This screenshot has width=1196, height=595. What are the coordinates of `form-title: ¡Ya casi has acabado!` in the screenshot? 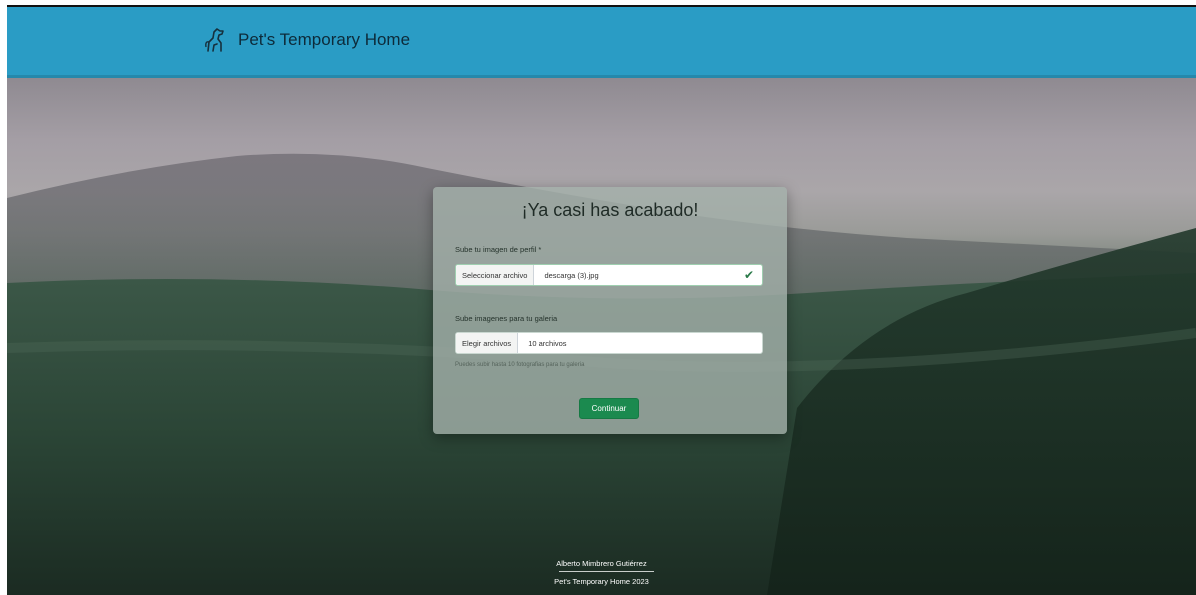 It's located at (610, 210).